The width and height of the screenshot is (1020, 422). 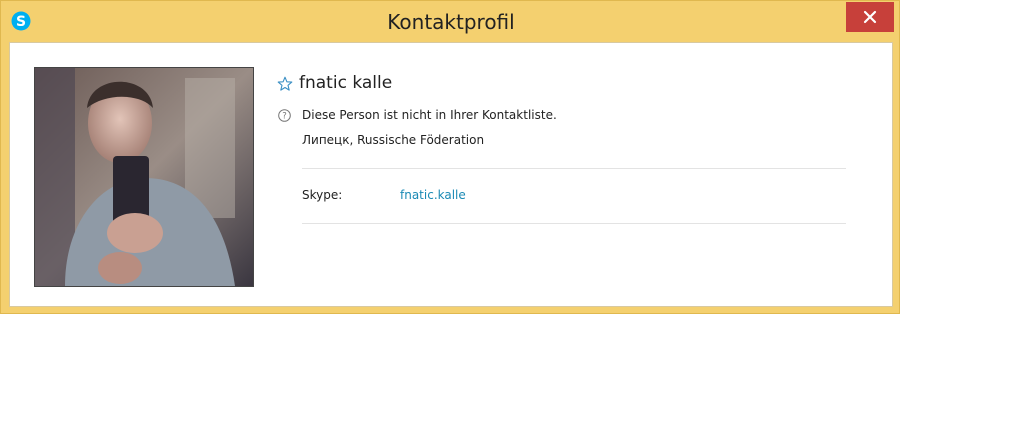 I want to click on help-circle-icon: ?, so click(x=284, y=115).